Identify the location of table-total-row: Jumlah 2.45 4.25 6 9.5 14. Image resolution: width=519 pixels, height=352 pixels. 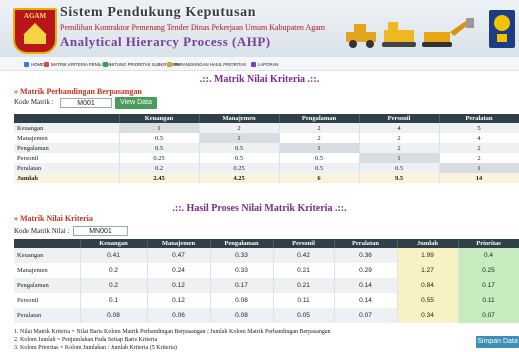
(266, 178).